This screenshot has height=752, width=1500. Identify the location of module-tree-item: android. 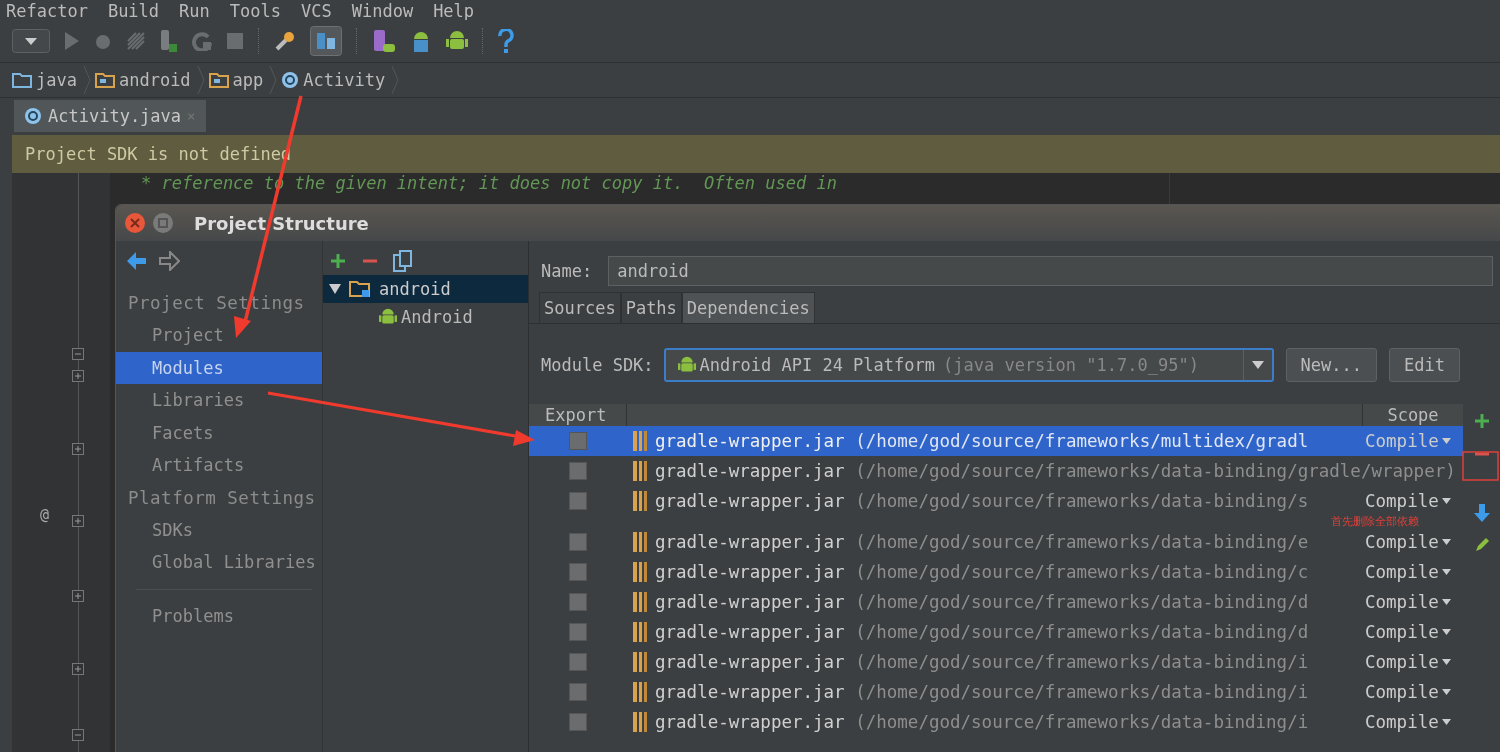
(425, 289).